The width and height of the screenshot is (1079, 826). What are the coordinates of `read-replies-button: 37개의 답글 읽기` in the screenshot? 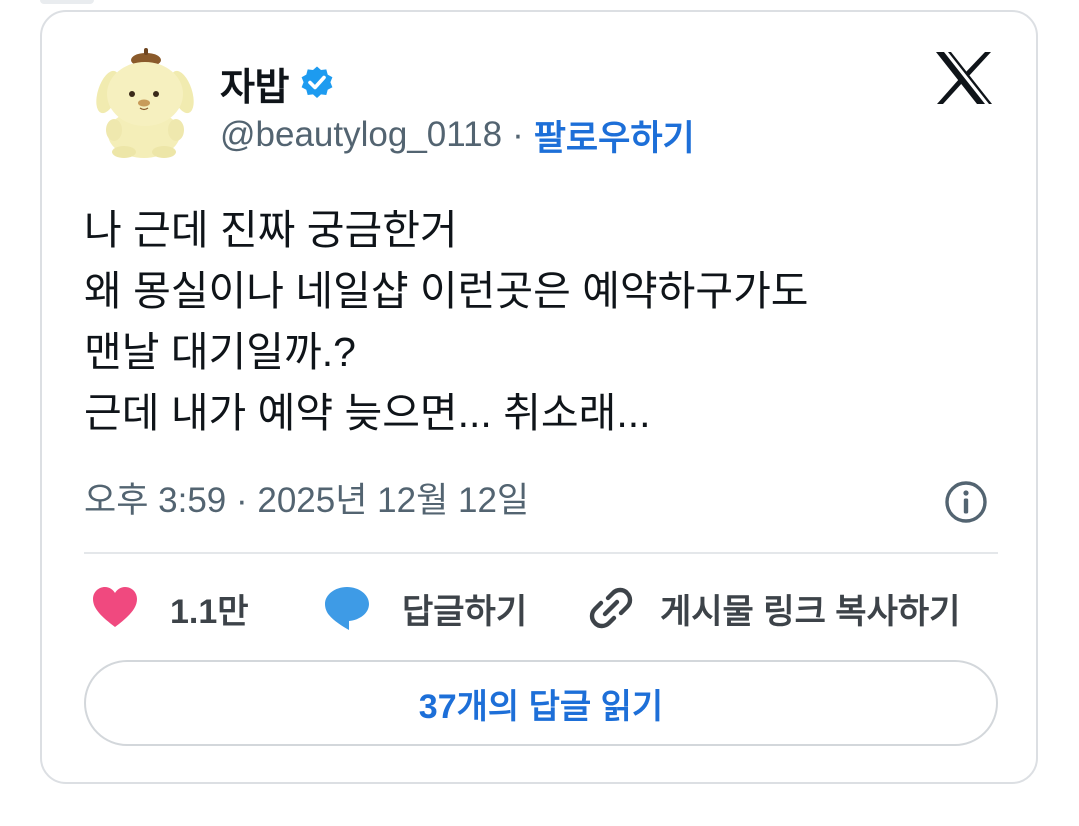 It's located at (541, 703).